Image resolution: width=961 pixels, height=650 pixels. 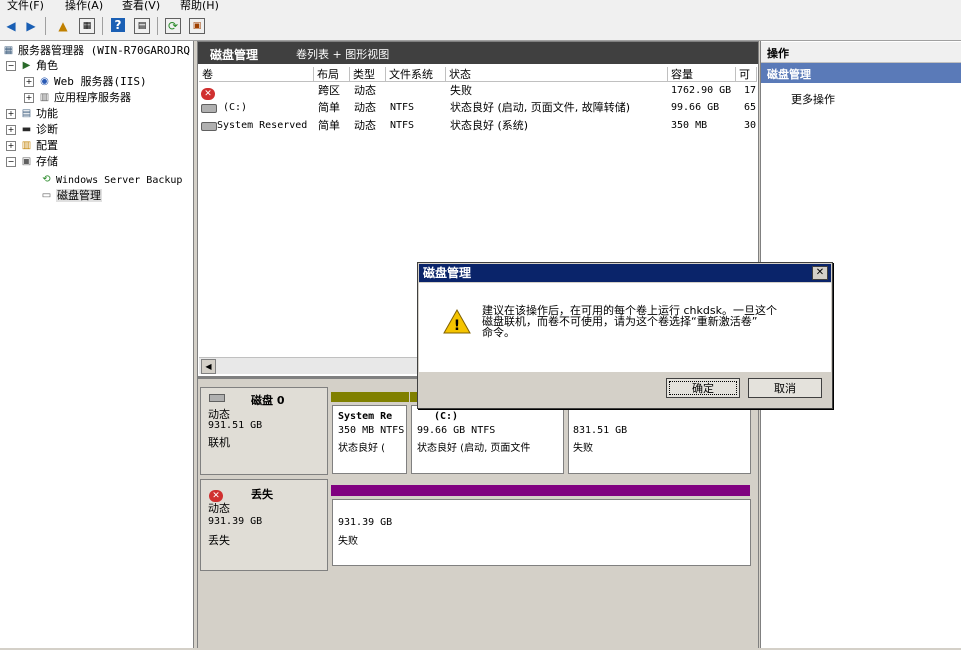 What do you see at coordinates (702, 74) in the screenshot?
I see `col-capacity: 容量` at bounding box center [702, 74].